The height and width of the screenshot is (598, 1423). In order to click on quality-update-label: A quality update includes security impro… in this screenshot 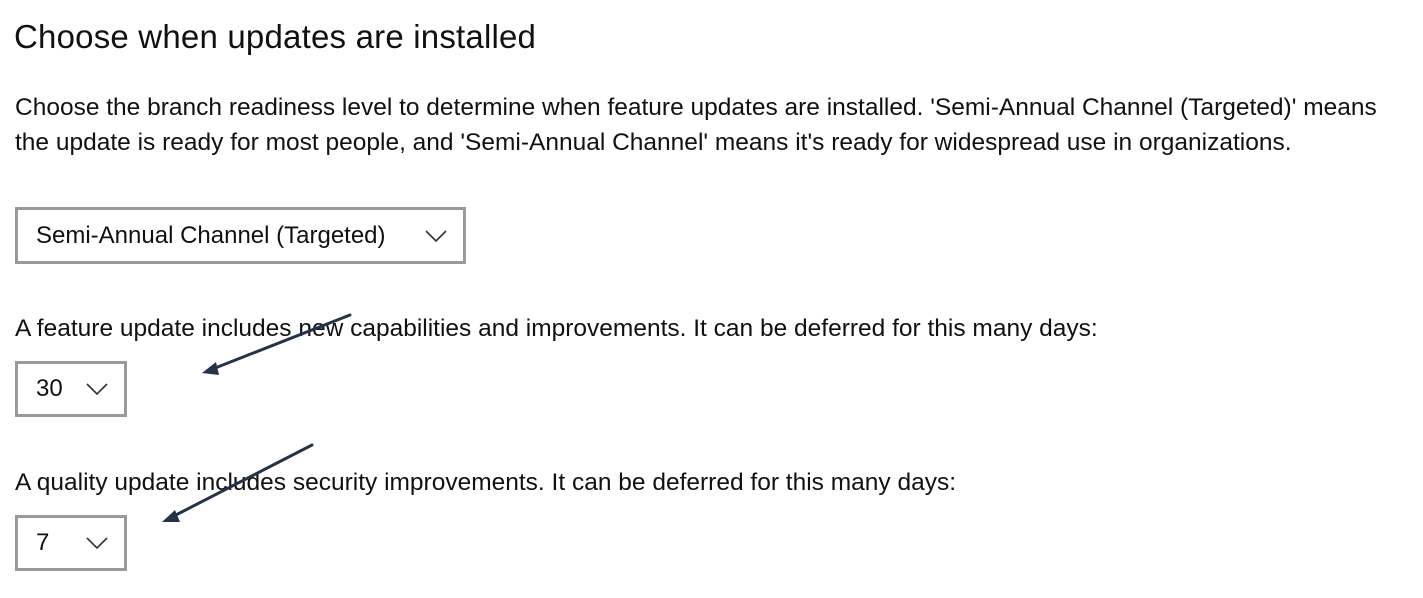, I will do `click(486, 482)`.